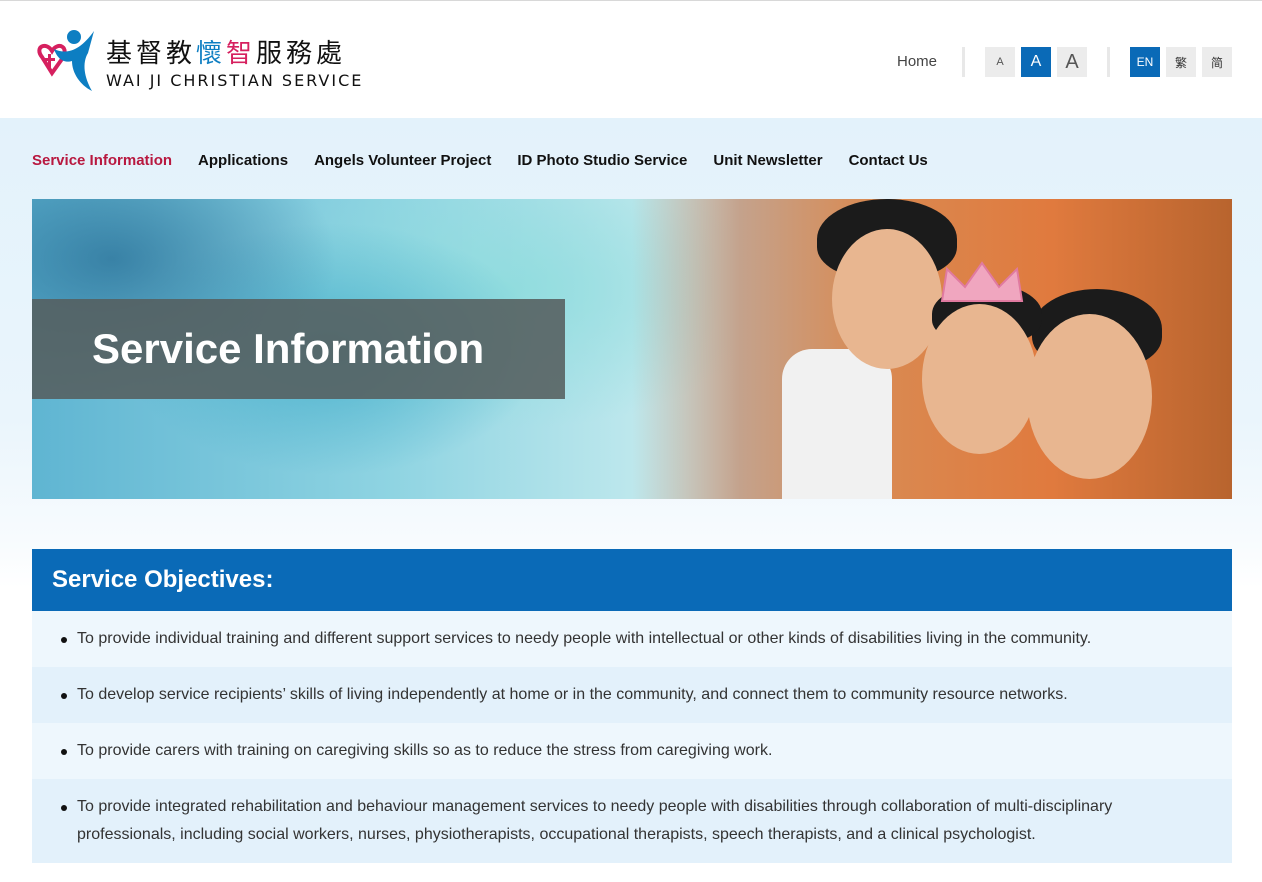 Image resolution: width=1262 pixels, height=882 pixels. What do you see at coordinates (1145, 62) in the screenshot?
I see `lang-en-button: EN` at bounding box center [1145, 62].